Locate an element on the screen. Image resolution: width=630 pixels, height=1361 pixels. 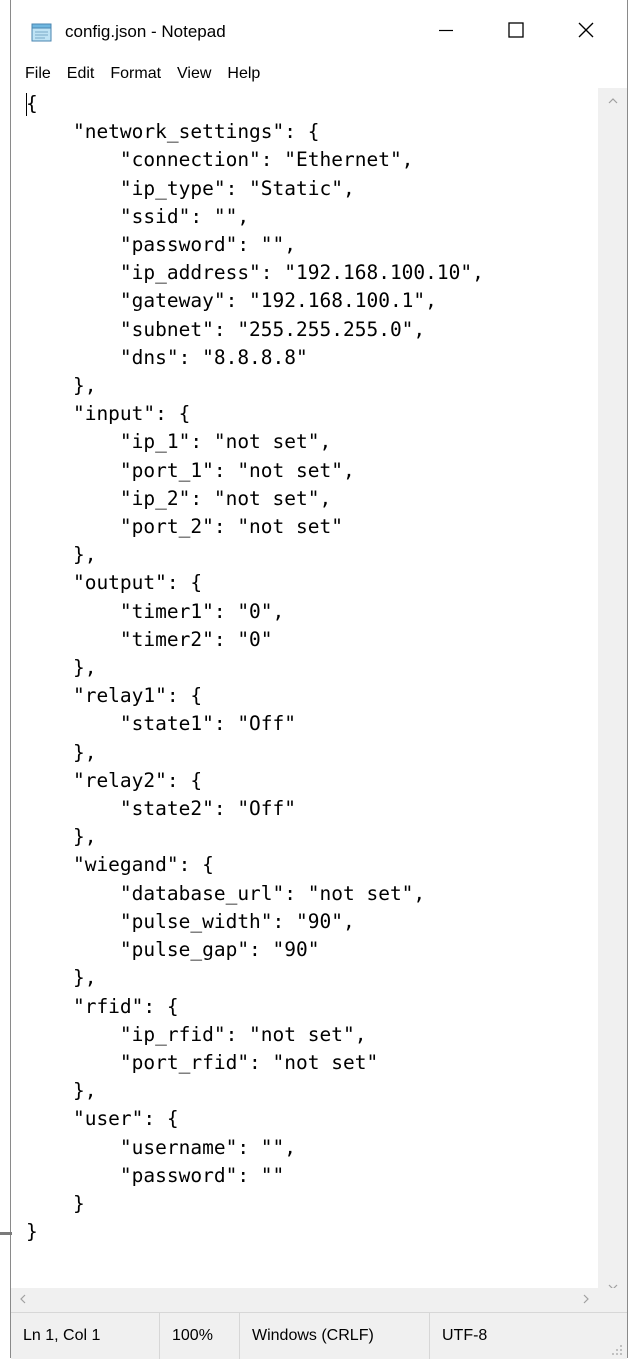
menu-help: Help is located at coordinates (243, 74).